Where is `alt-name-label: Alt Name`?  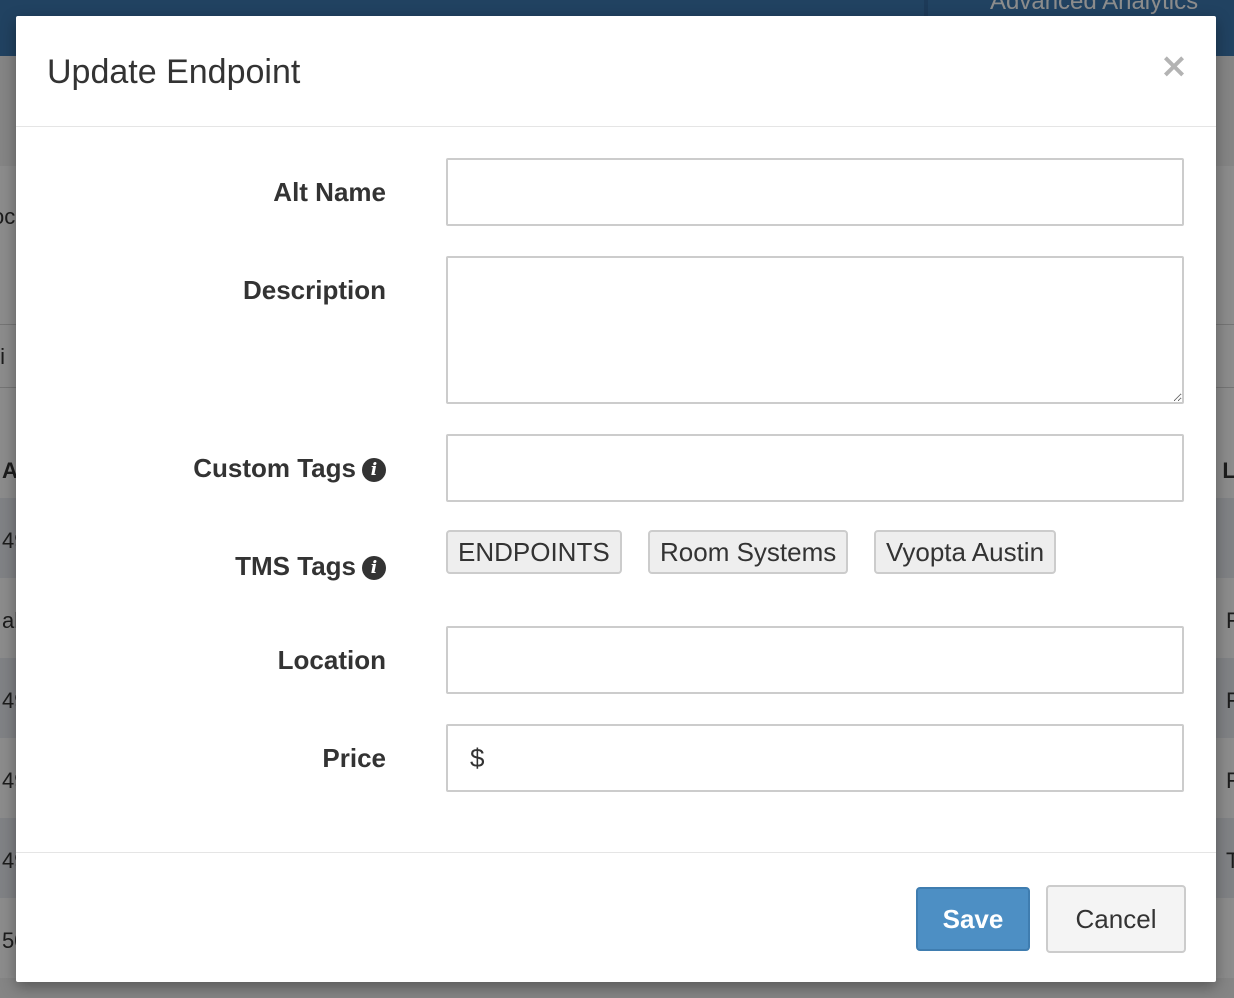 alt-name-label: Alt Name is located at coordinates (329, 192).